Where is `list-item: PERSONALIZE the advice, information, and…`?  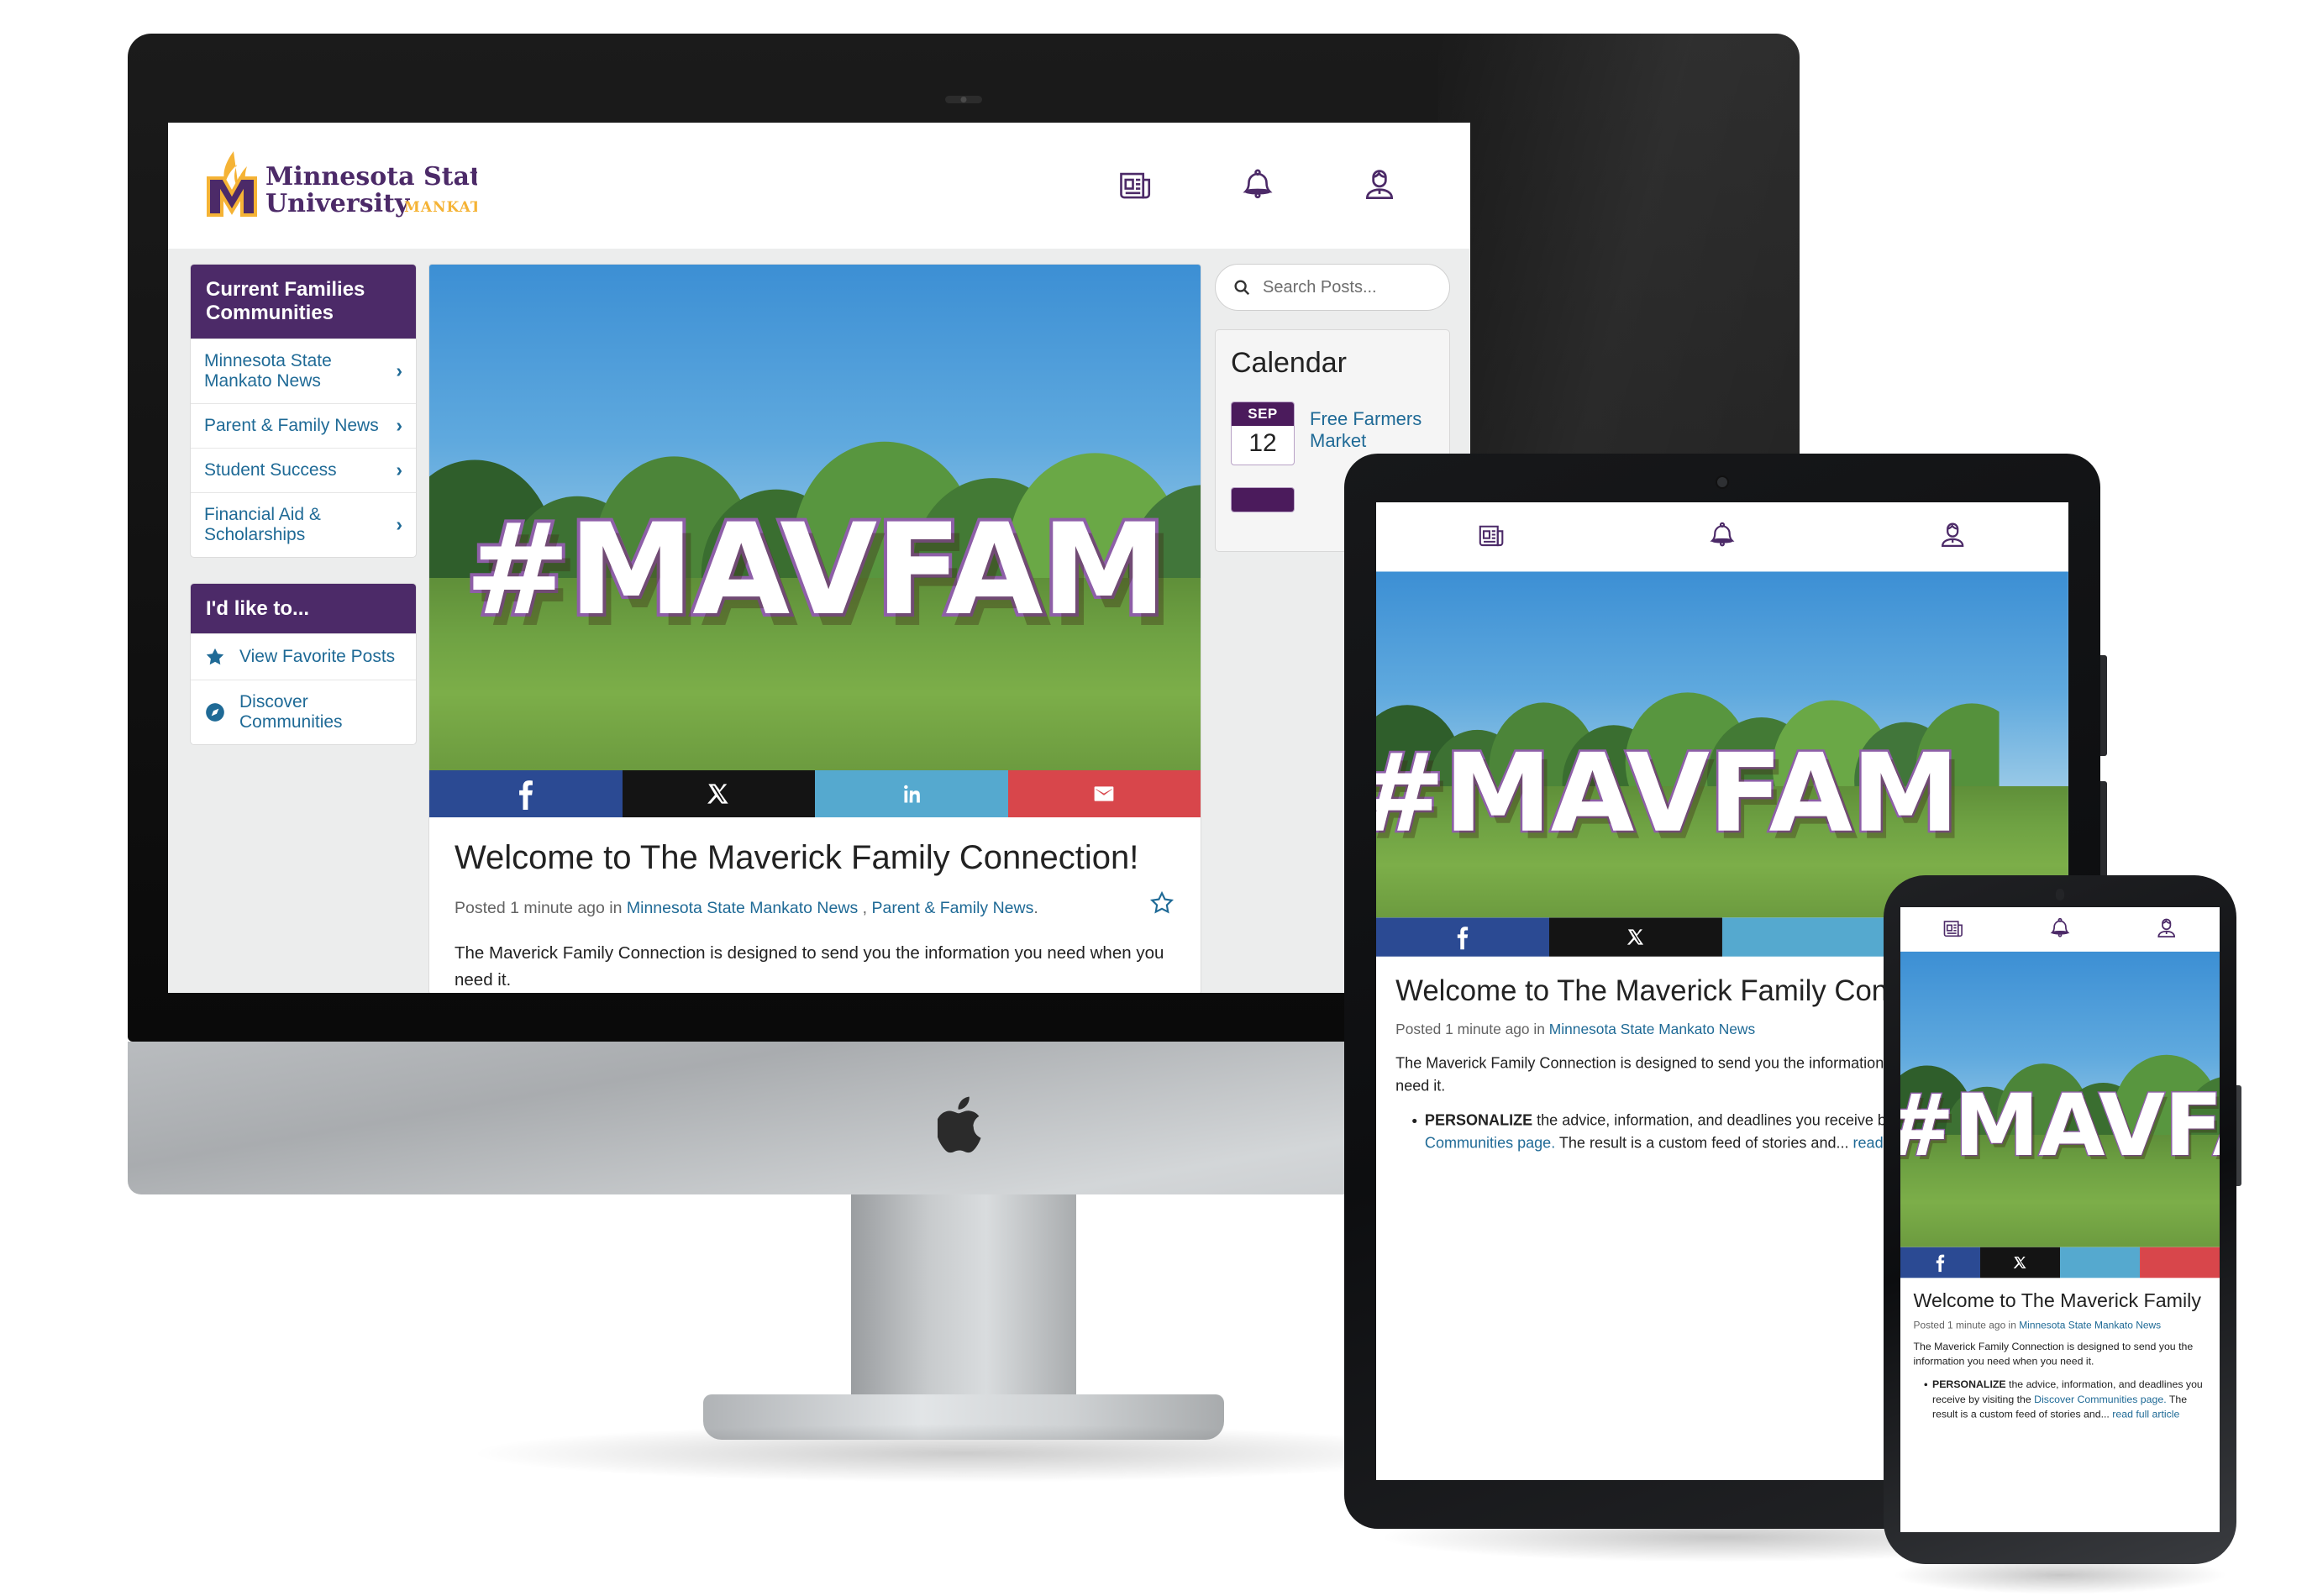
list-item: PERSONALIZE the advice, information, and… is located at coordinates (2069, 1399).